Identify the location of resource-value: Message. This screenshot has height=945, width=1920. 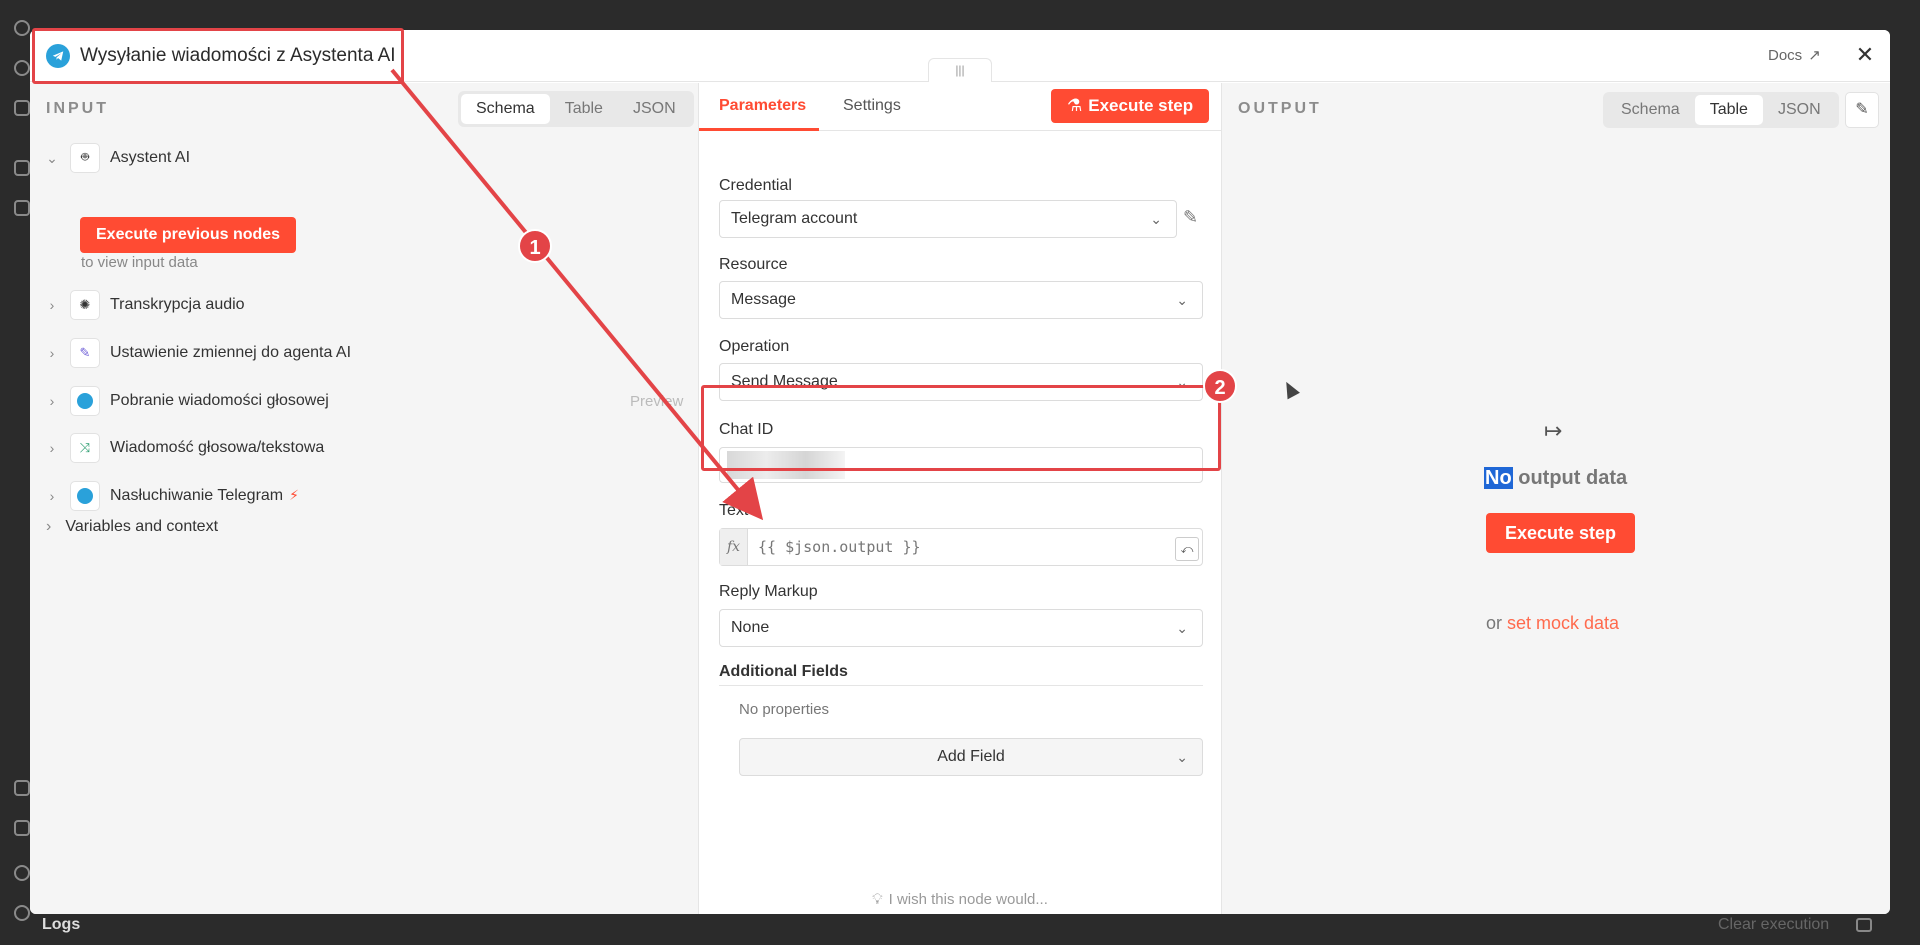
(763, 299).